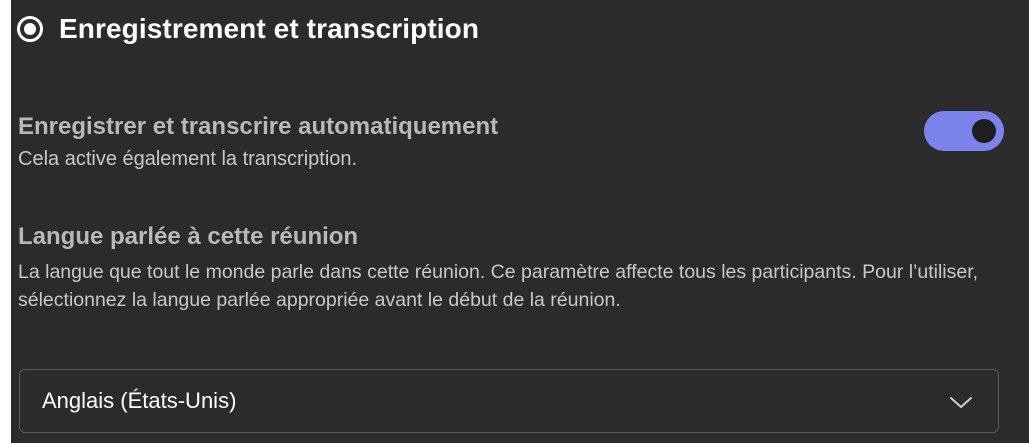  I want to click on radio-selected-icon, so click(30, 29).